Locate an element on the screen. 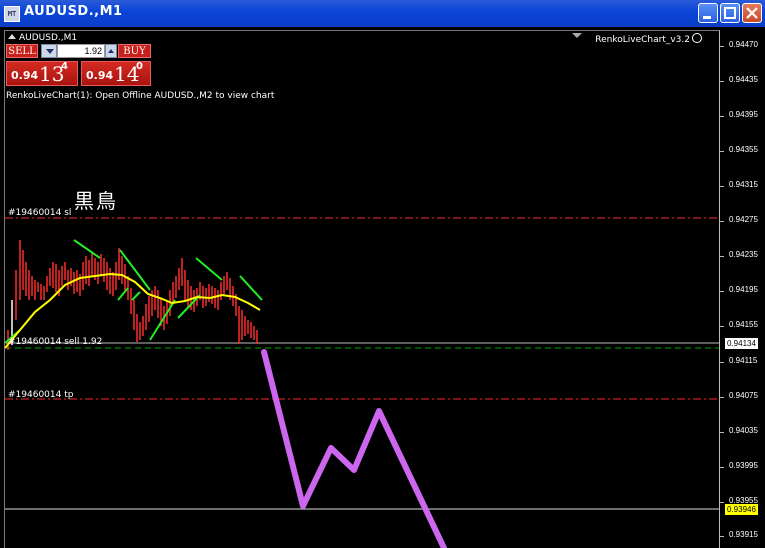  hand-drawn-projection is located at coordinates (354, 448).